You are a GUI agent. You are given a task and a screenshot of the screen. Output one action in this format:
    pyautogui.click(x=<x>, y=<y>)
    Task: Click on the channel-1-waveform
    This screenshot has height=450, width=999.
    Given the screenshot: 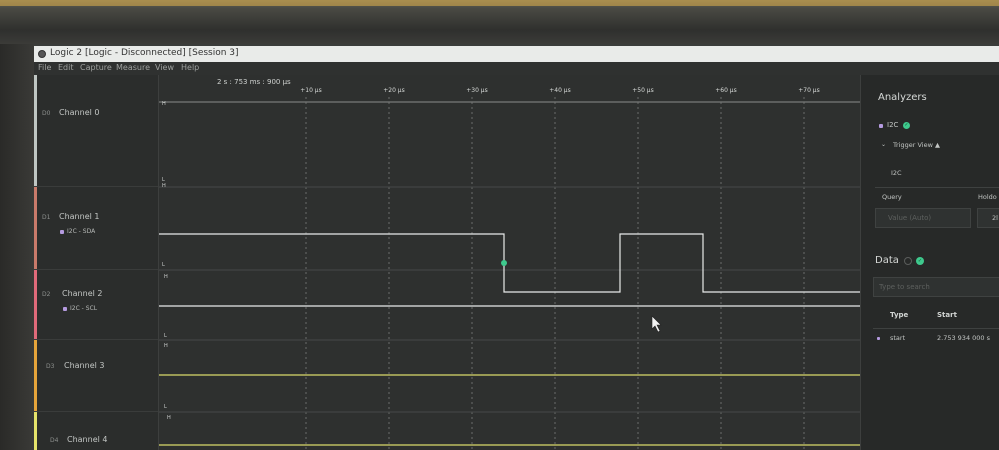 What is the action you would take?
    pyautogui.click(x=510, y=263)
    